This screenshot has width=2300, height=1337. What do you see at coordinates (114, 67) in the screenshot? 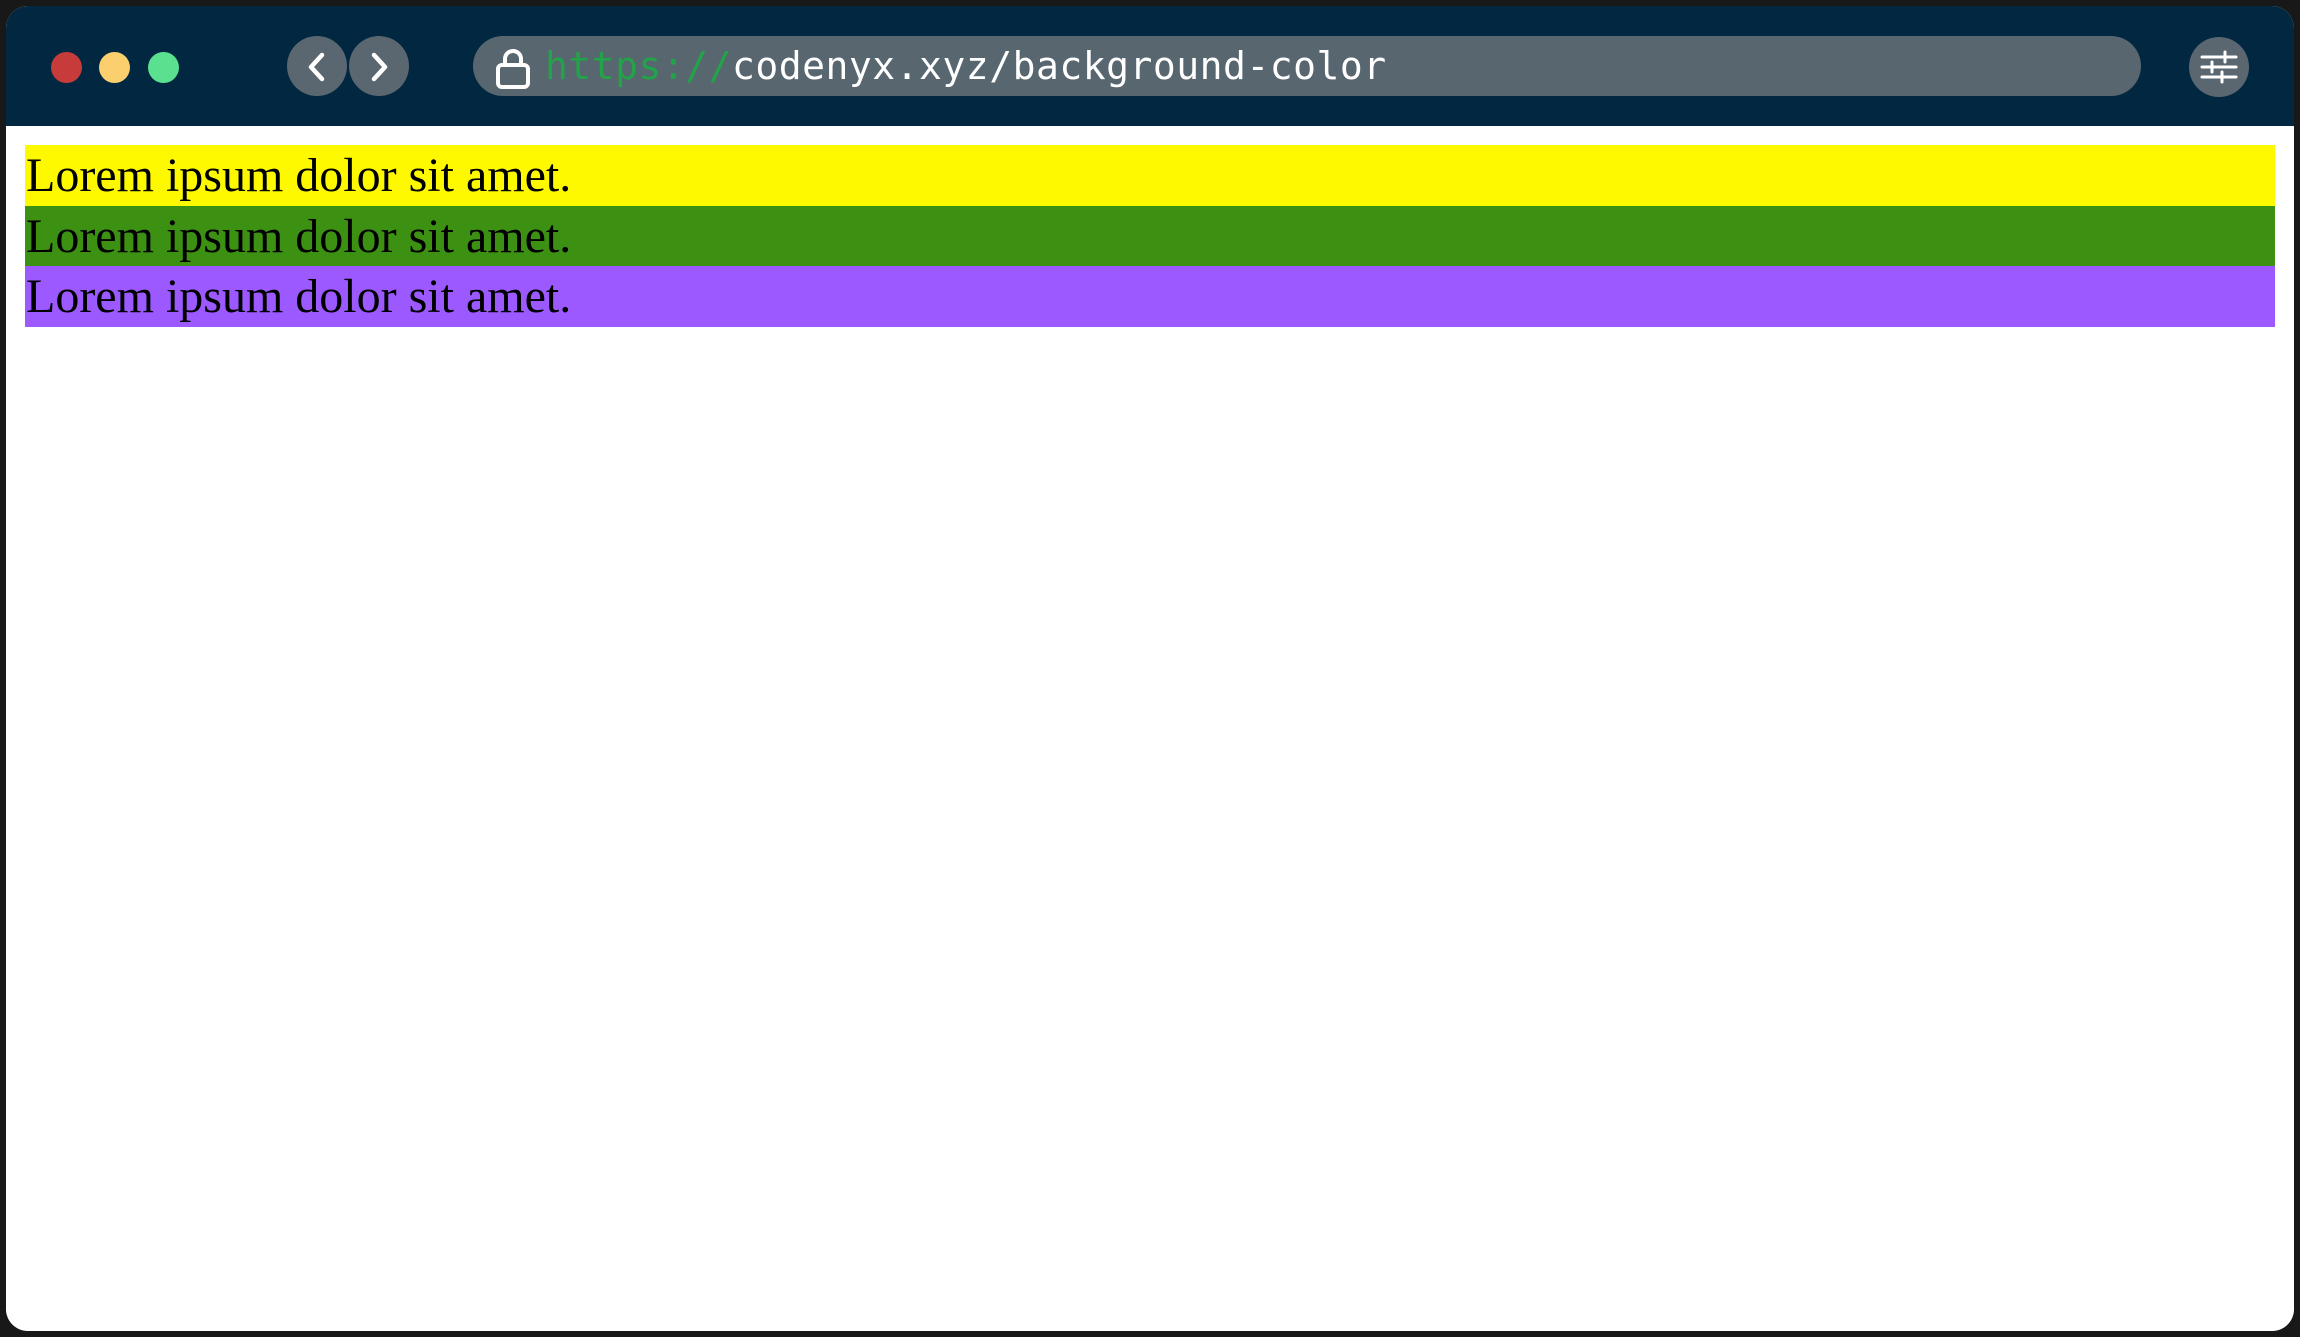
I see `minimize-window-button` at bounding box center [114, 67].